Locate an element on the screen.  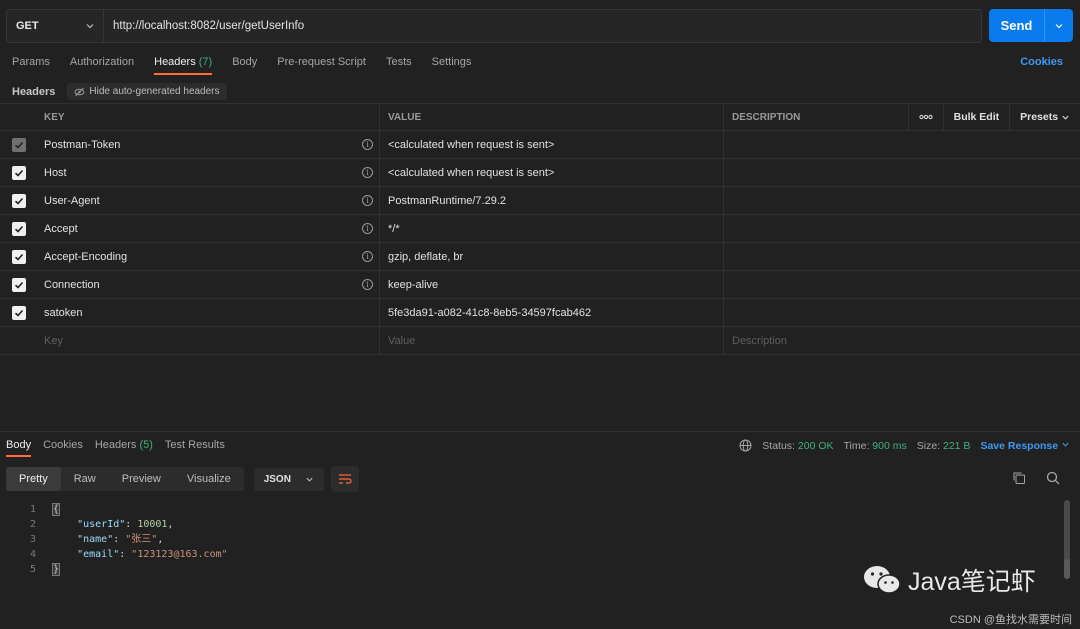
more-options-button is located at coordinates (925, 117).